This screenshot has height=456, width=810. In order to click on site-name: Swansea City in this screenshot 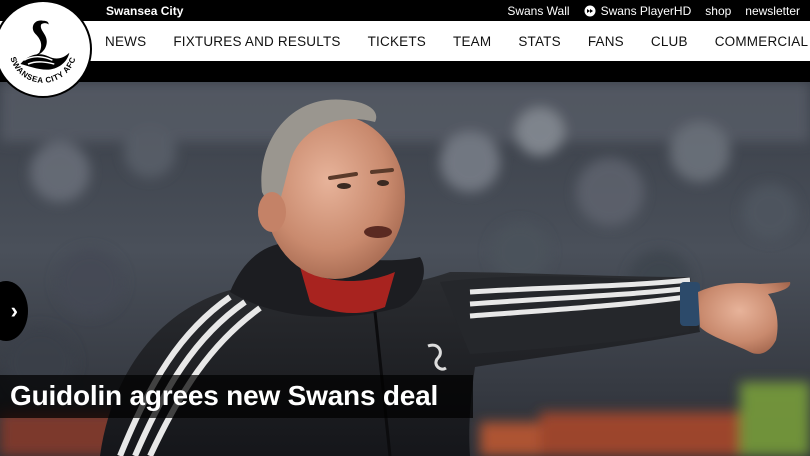, I will do `click(144, 11)`.